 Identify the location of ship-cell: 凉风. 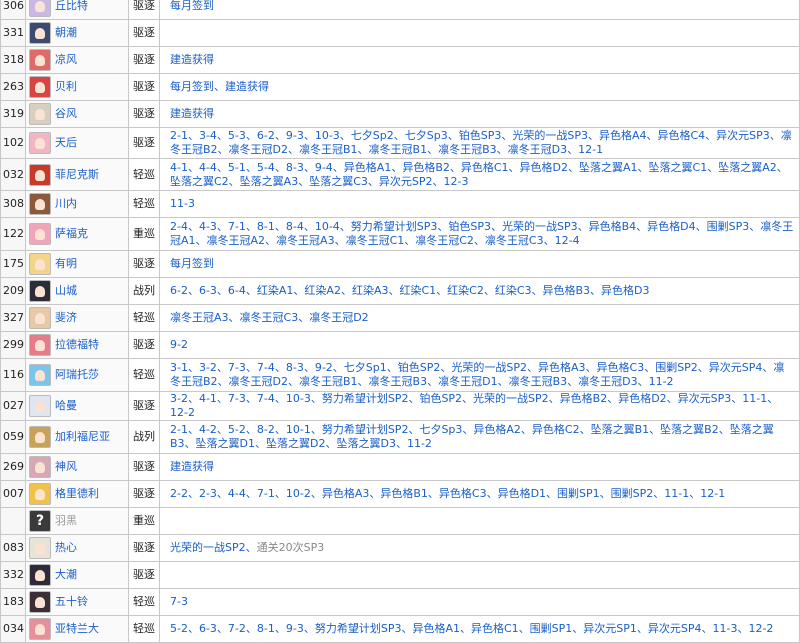
(77, 60).